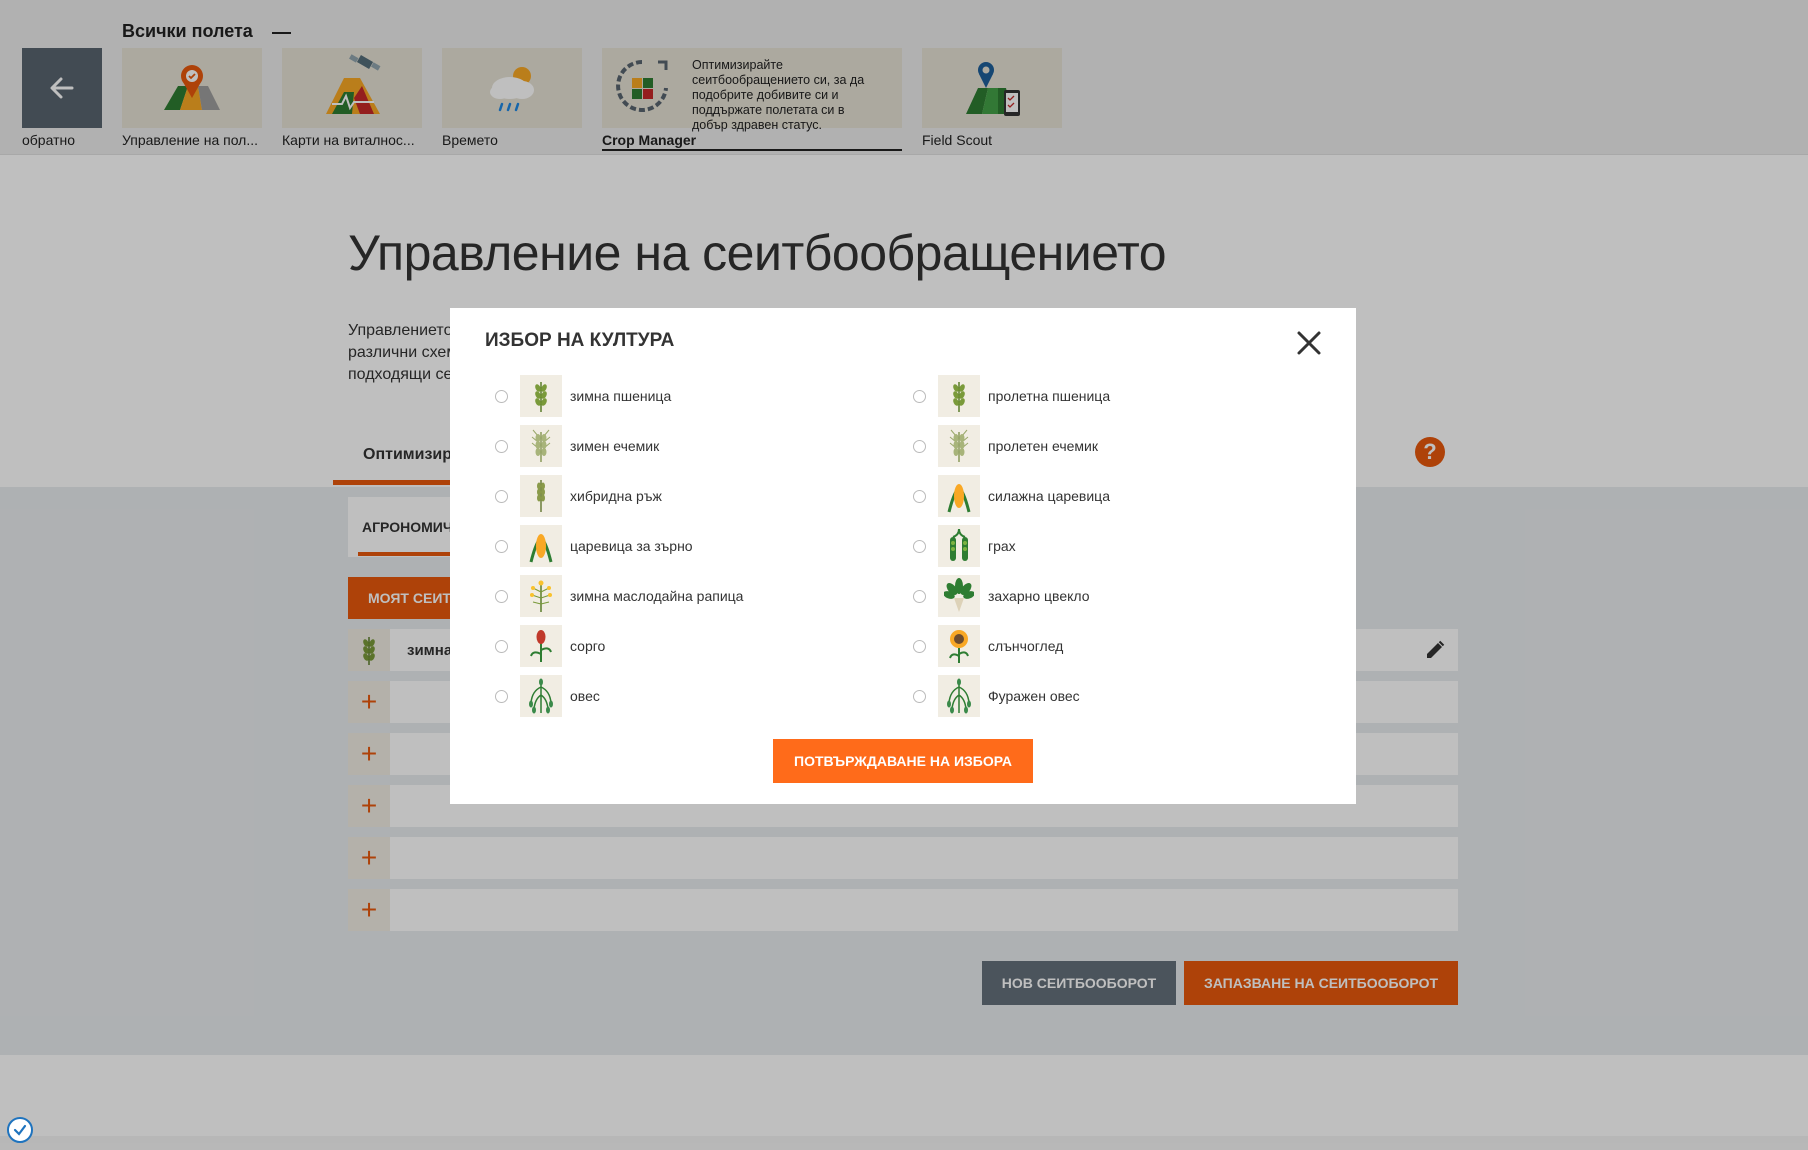 The width and height of the screenshot is (1808, 1150). Describe the element at coordinates (587, 646) in the screenshot. I see `crop-option-label: сорго` at that location.